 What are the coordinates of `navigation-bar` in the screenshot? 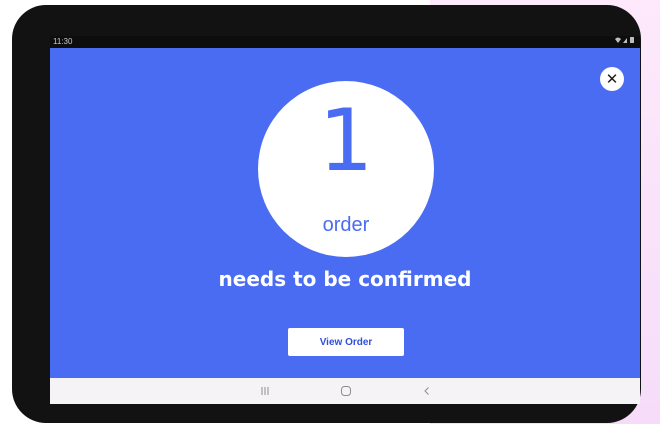 It's located at (345, 391).